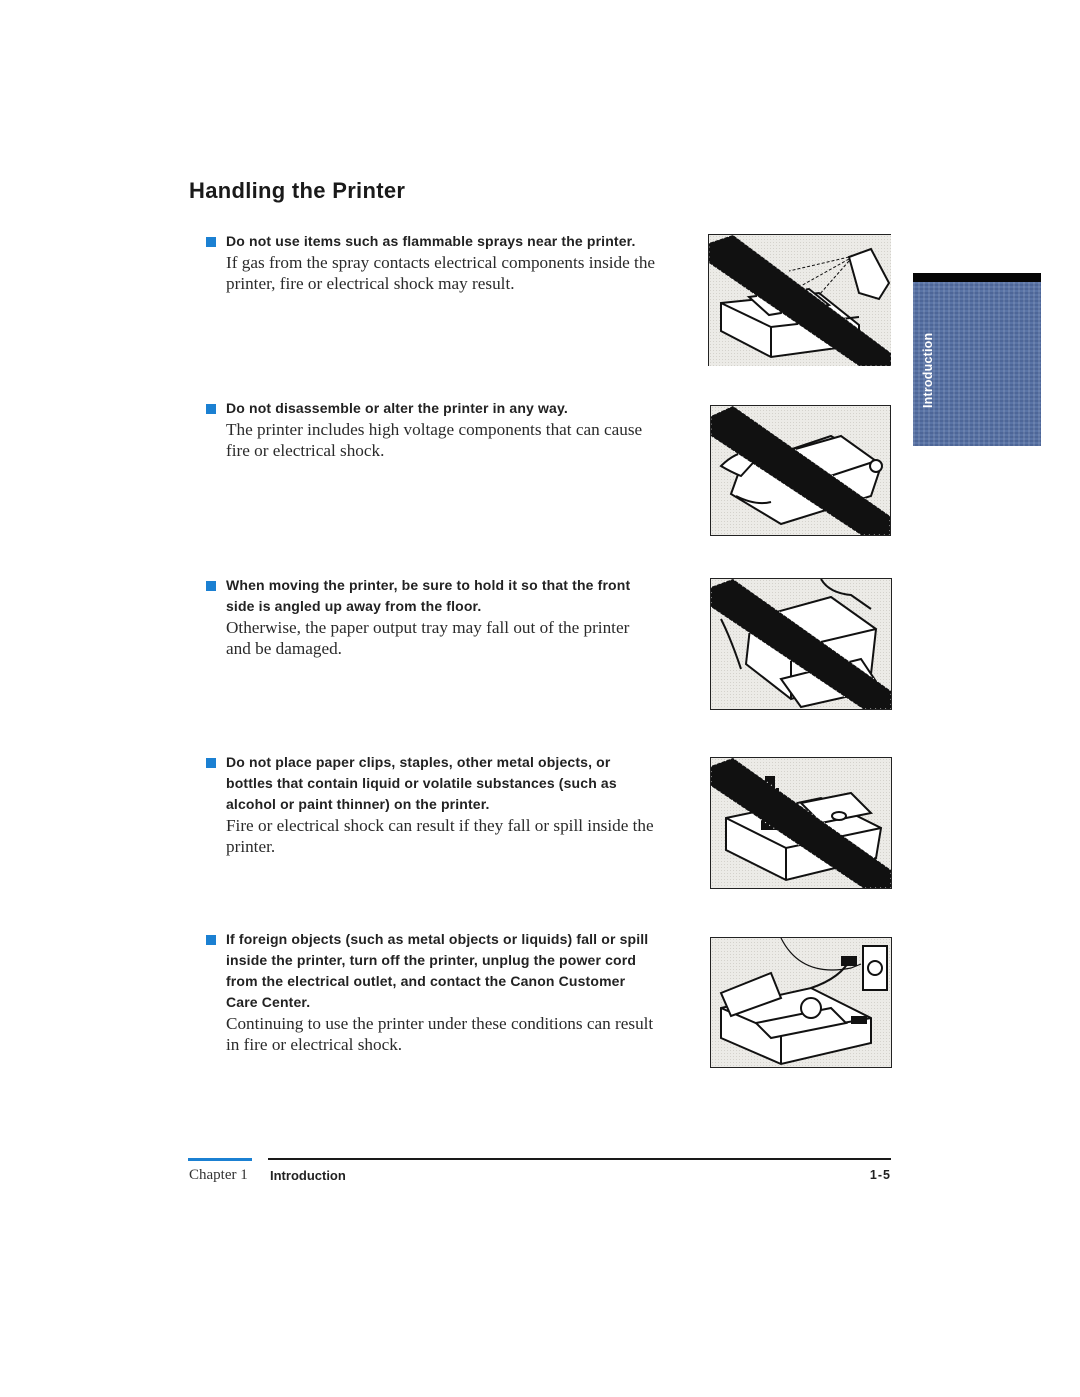 This screenshot has height=1397, width=1080. I want to click on printer-spray-drawing, so click(800, 300).